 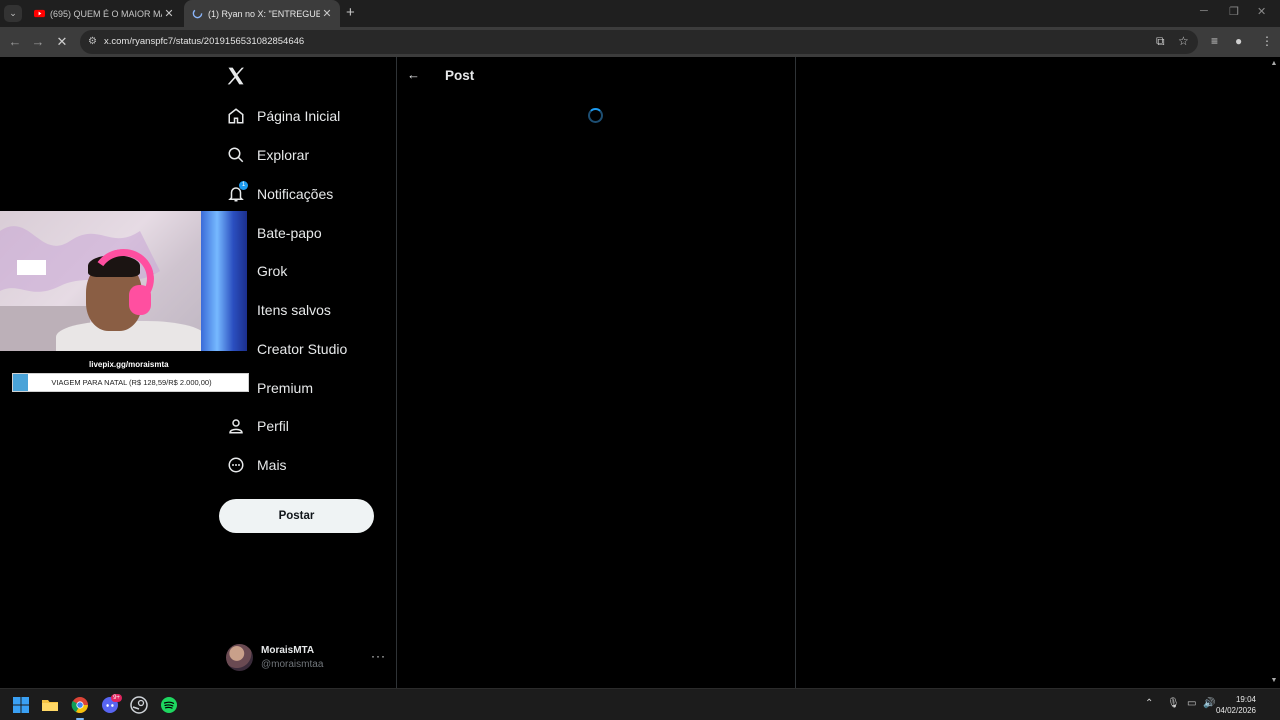 What do you see at coordinates (1149, 703) in the screenshot?
I see `tray-overflow-icon: ⌃` at bounding box center [1149, 703].